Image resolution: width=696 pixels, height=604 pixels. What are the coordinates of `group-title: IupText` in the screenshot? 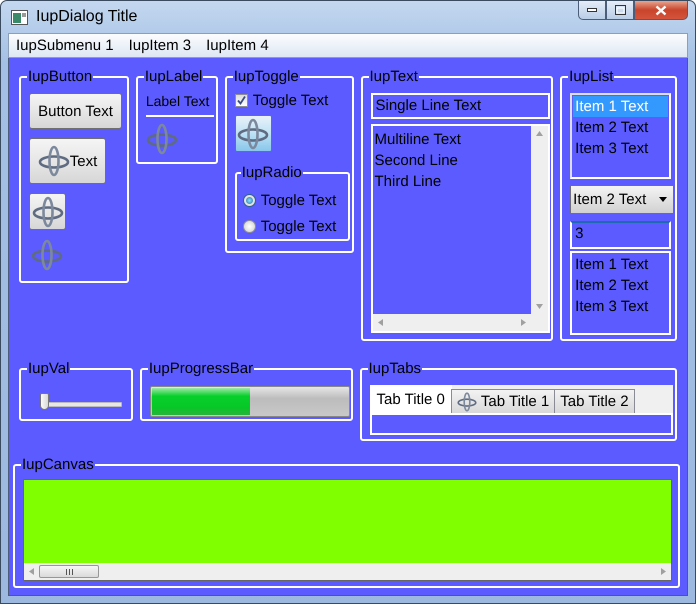 It's located at (393, 76).